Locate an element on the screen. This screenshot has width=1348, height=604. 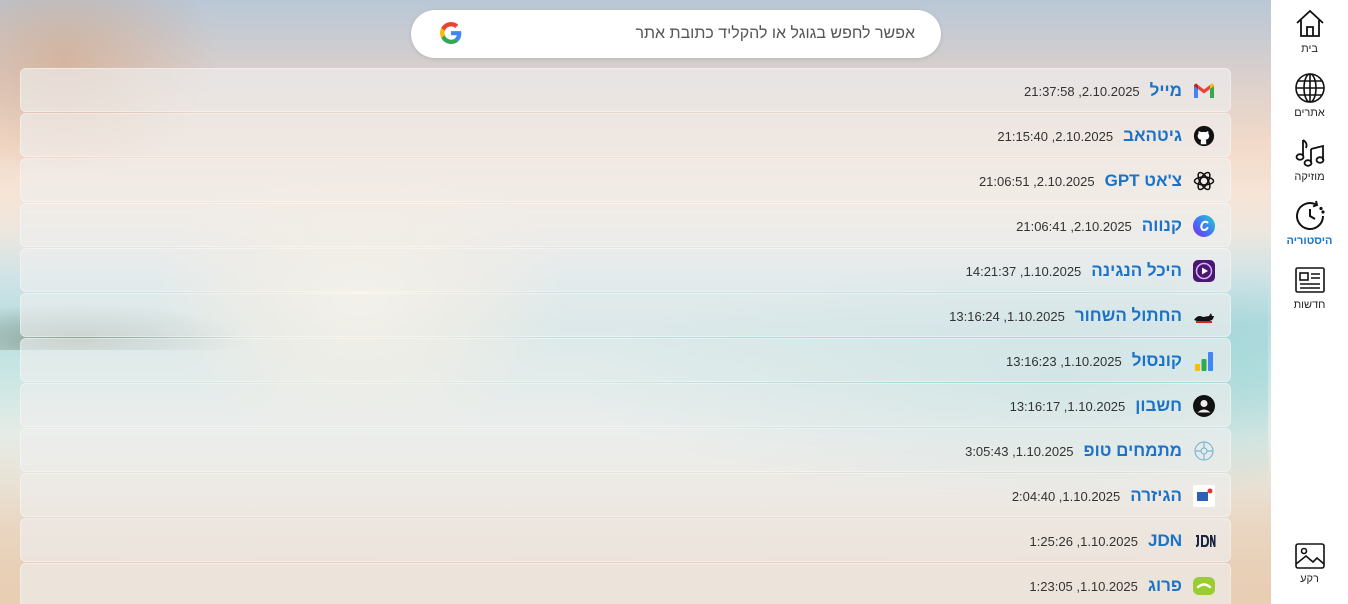
history-site-name: החתול השחור is located at coordinates (1128, 315).